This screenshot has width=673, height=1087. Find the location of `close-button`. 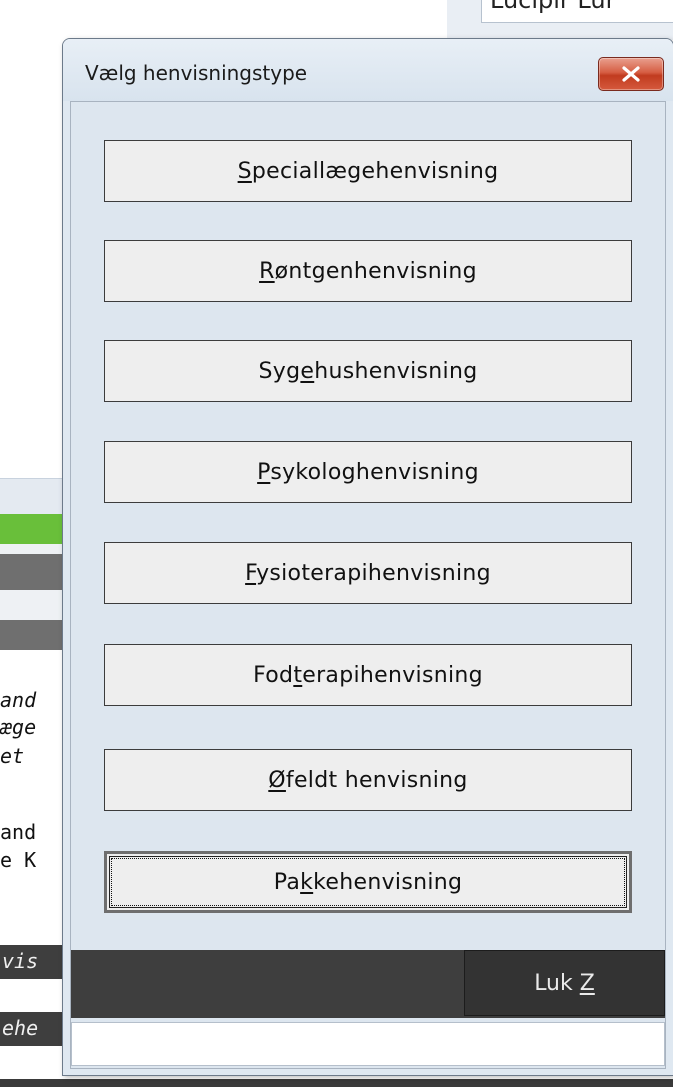

close-button is located at coordinates (631, 74).